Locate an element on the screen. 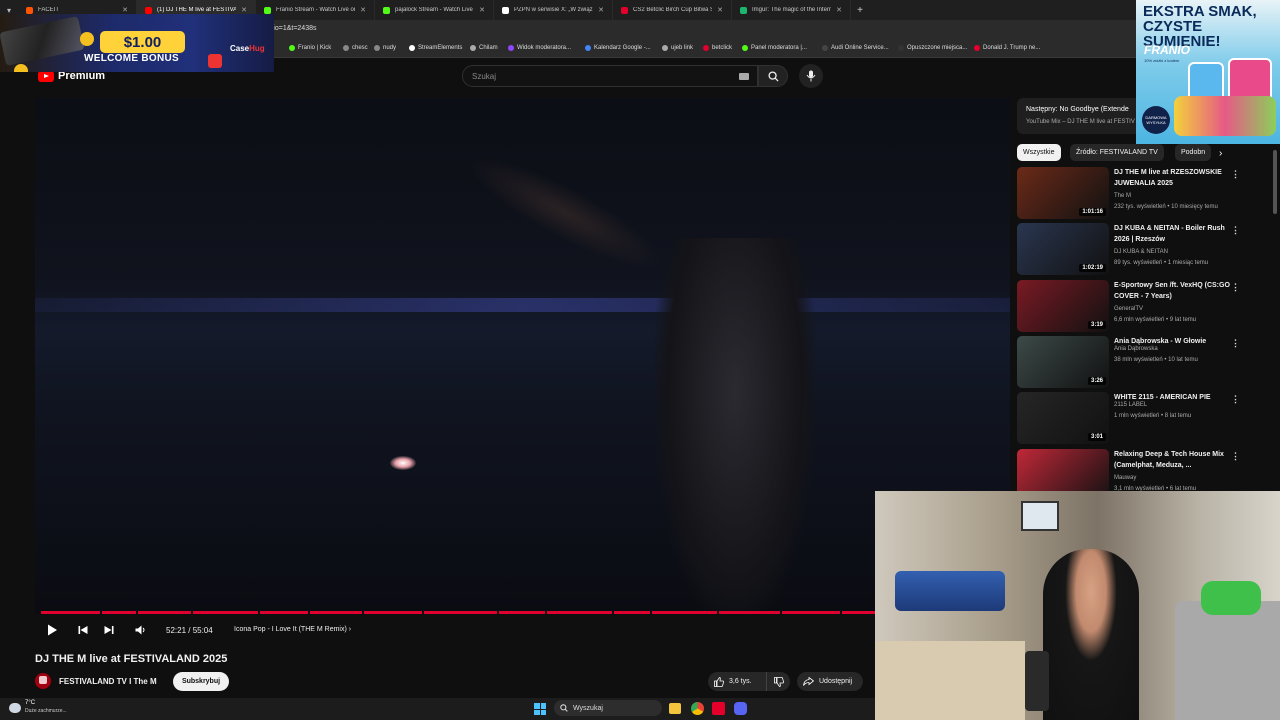 This screenshot has height=720, width=1280. skip-previous-icon is located at coordinates (83, 630).